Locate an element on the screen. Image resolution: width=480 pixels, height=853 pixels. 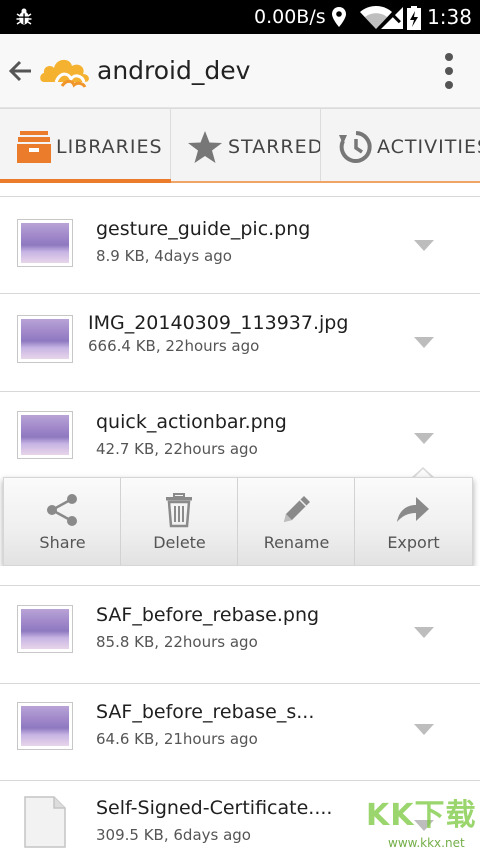
share-button: Share is located at coordinates (62, 521).